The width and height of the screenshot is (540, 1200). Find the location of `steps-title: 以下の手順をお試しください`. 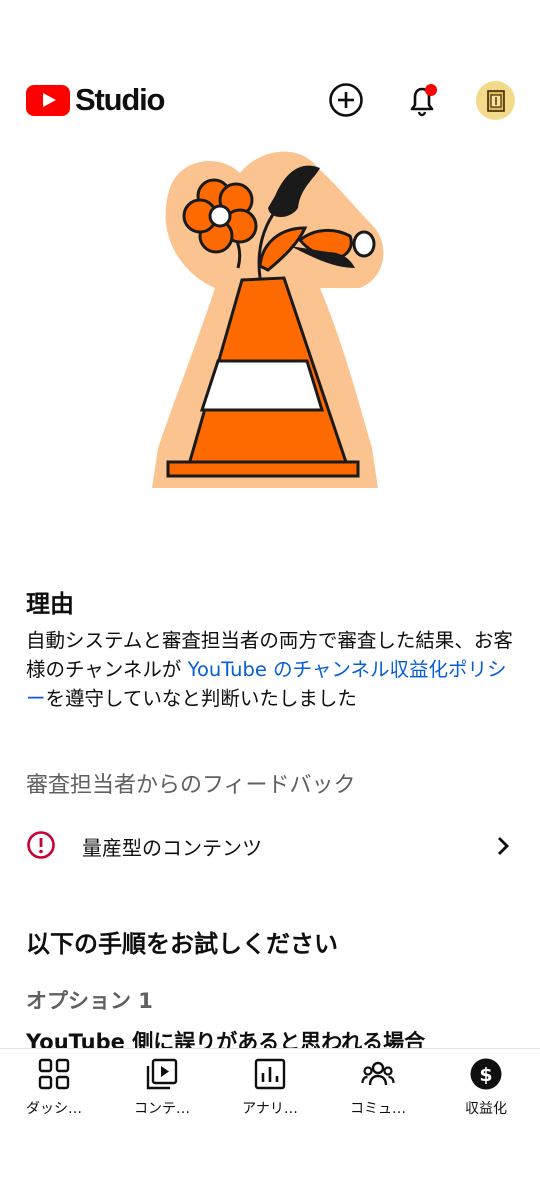

steps-title: 以下の手順をお試しください is located at coordinates (182, 944).